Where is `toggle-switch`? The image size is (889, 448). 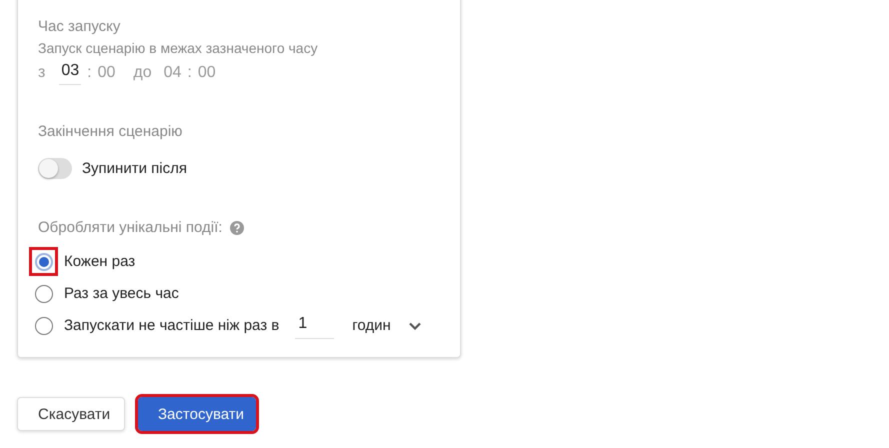
toggle-switch is located at coordinates (55, 168).